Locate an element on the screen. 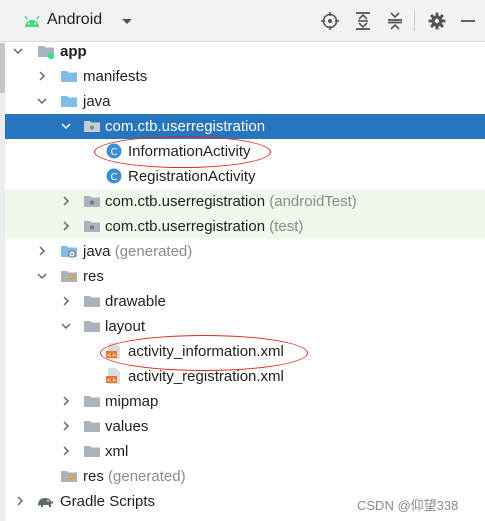 The image size is (485, 521). tree-node-registration-activity: C RegistrationActivity is located at coordinates (245, 176).